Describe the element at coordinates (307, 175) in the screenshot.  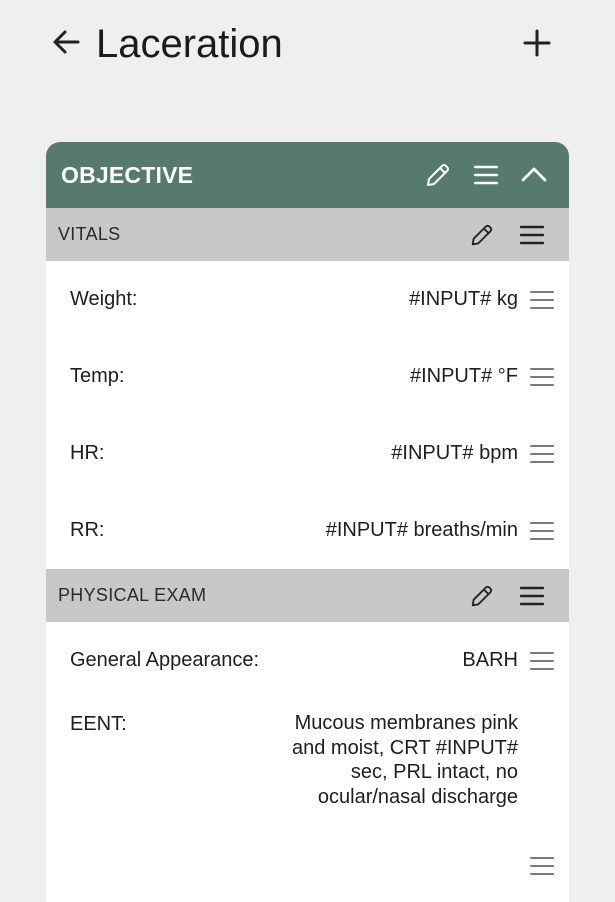
I see `section-header-objective: OBJECTIVE` at that location.